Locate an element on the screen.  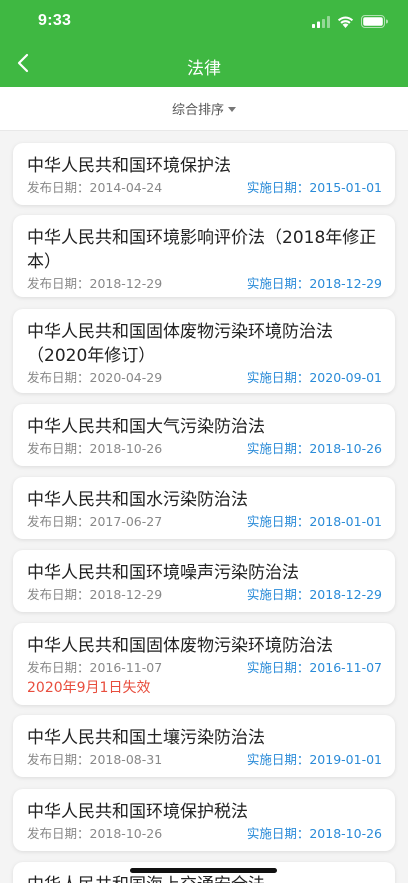
status-icons is located at coordinates (350, 22).